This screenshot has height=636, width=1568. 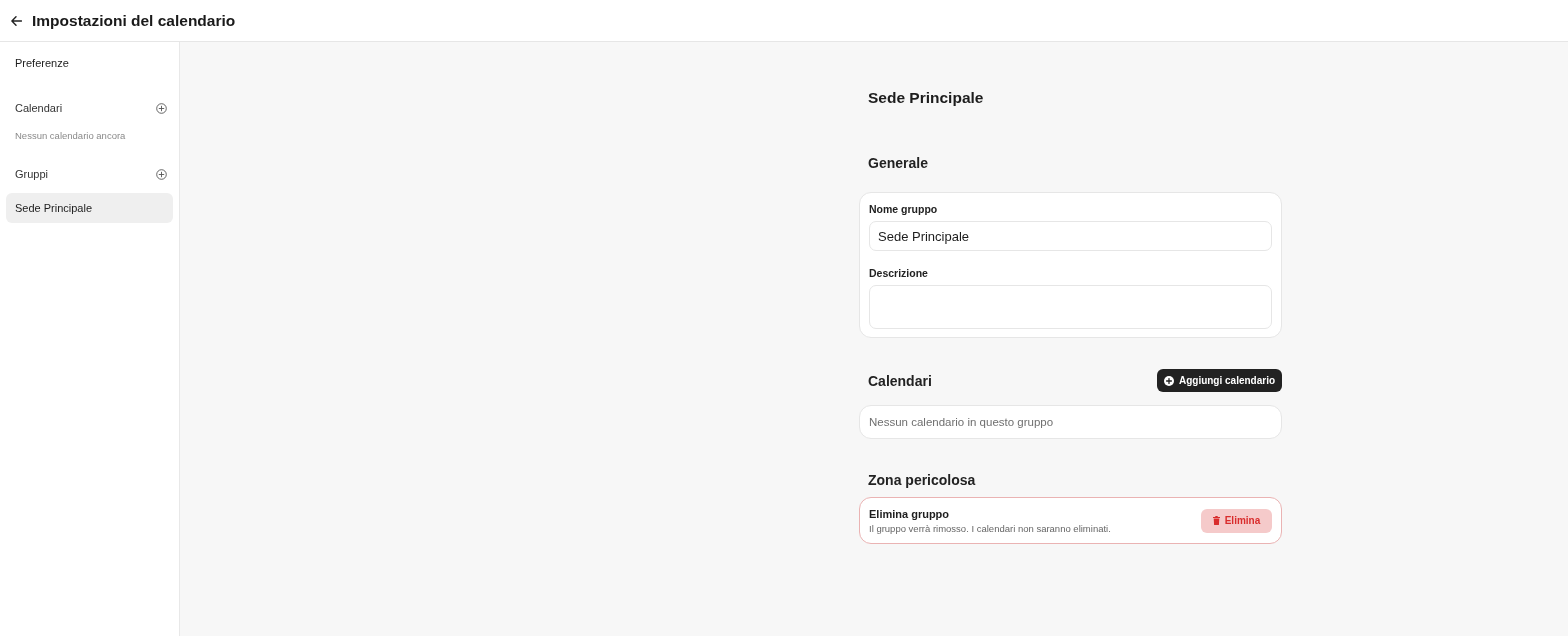 I want to click on empty-state-text: Nessun calendario ancora, so click(x=70, y=135).